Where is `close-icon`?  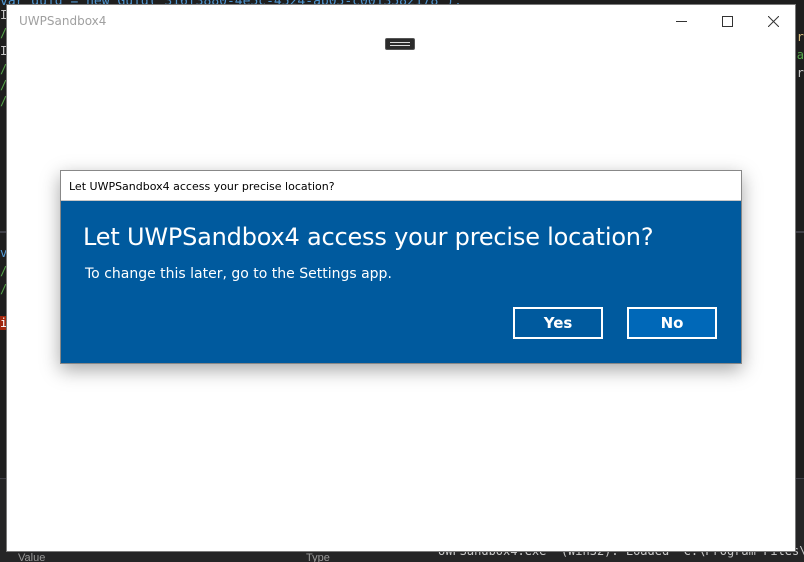 close-icon is located at coordinates (773, 21).